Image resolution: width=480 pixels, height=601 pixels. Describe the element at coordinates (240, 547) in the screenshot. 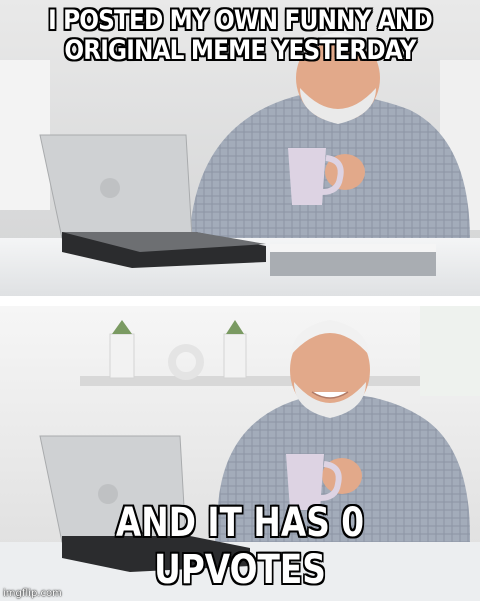

I see `bottom-caption: AND IT HAS 0 UPVOTES` at that location.